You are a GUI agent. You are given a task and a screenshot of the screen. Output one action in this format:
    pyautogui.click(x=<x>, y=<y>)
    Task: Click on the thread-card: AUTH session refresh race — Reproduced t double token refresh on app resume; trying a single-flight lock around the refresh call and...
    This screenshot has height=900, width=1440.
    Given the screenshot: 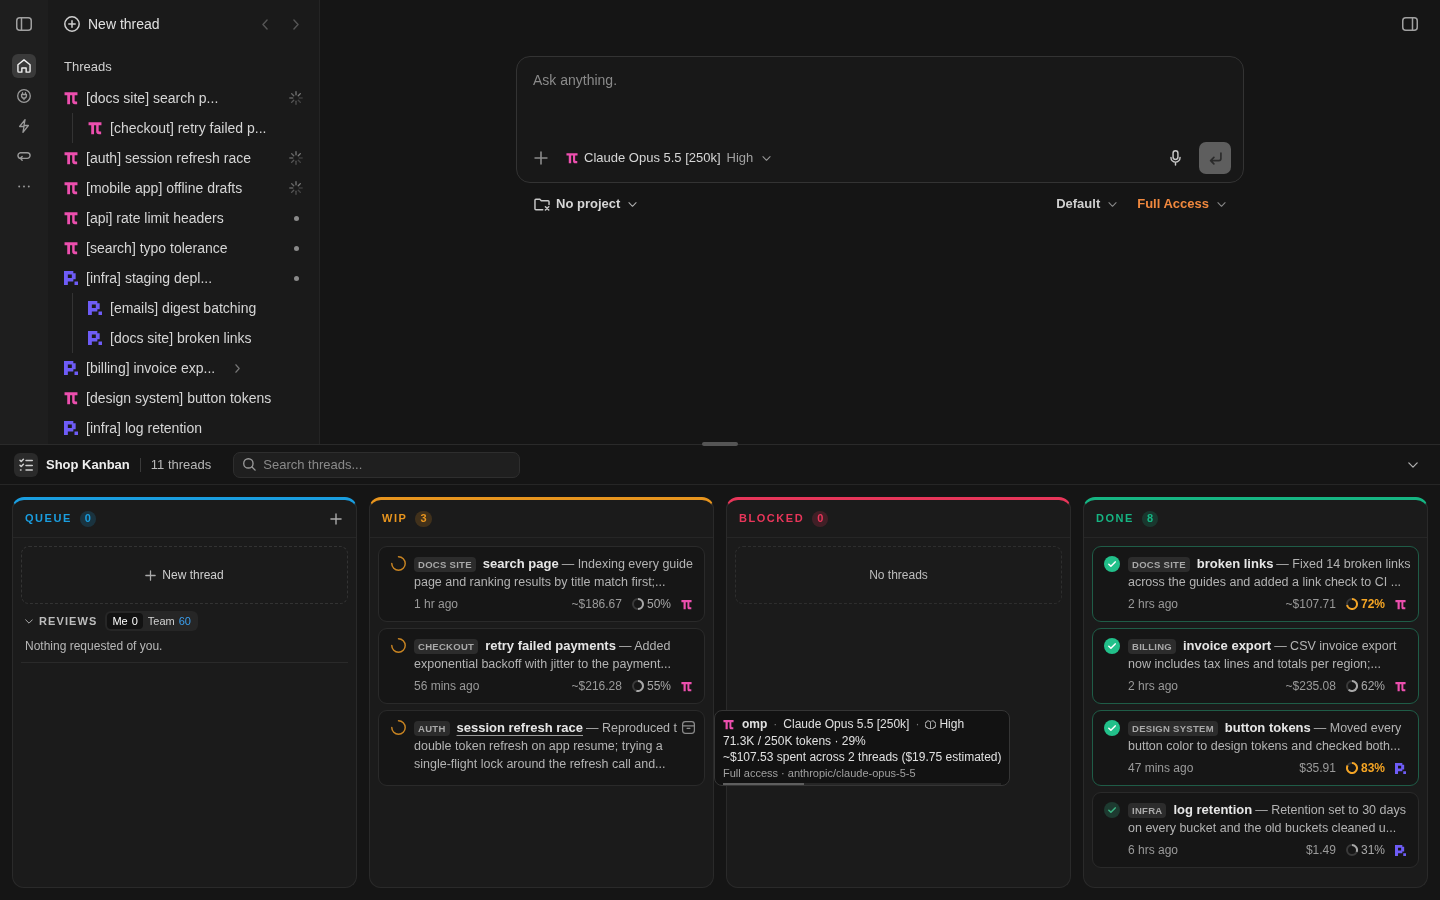 What is the action you would take?
    pyautogui.click(x=541, y=748)
    